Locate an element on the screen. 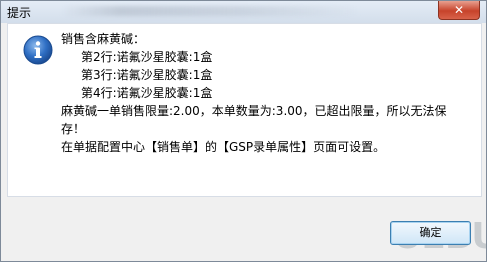  message-line: 第4行:诺氟沙星胶囊:1盒 is located at coordinates (147, 93).